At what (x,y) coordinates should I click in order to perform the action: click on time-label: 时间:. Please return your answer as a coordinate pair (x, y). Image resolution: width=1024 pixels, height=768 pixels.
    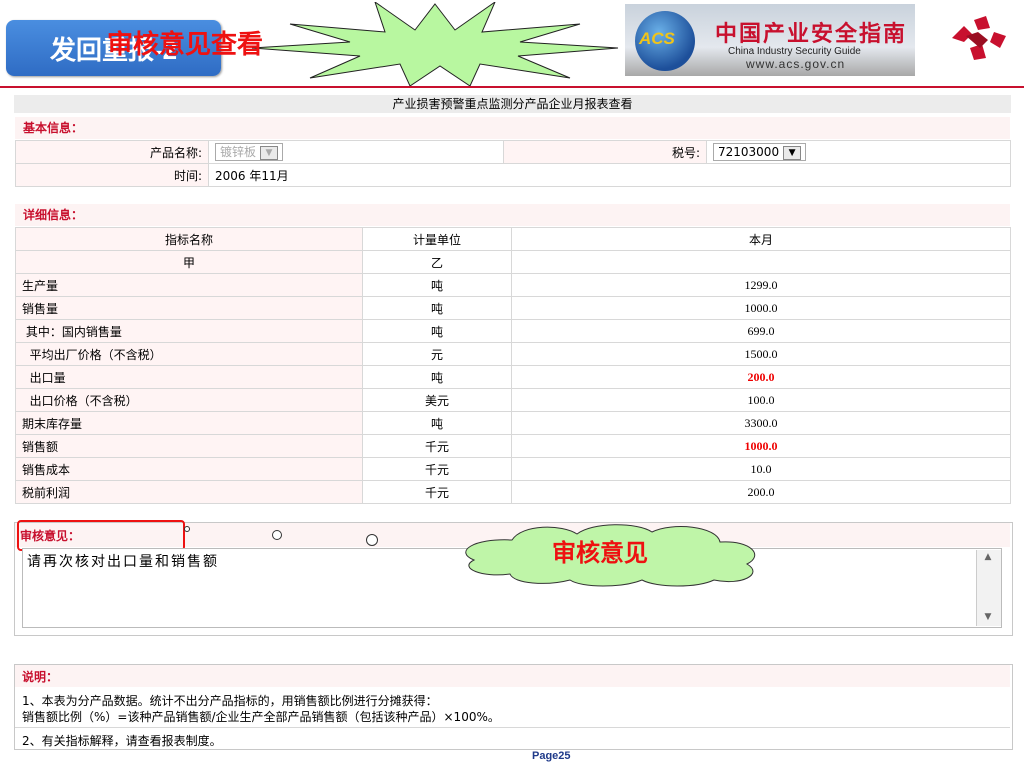
    Looking at the image, I should click on (112, 175).